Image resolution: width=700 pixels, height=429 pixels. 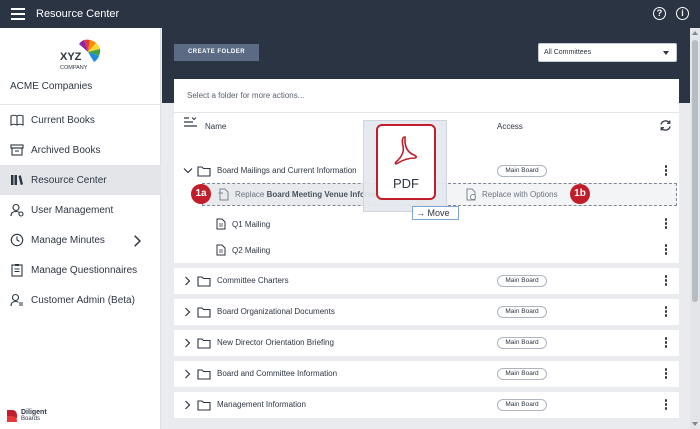 I want to click on user-gear-icon, so click(x=17, y=210).